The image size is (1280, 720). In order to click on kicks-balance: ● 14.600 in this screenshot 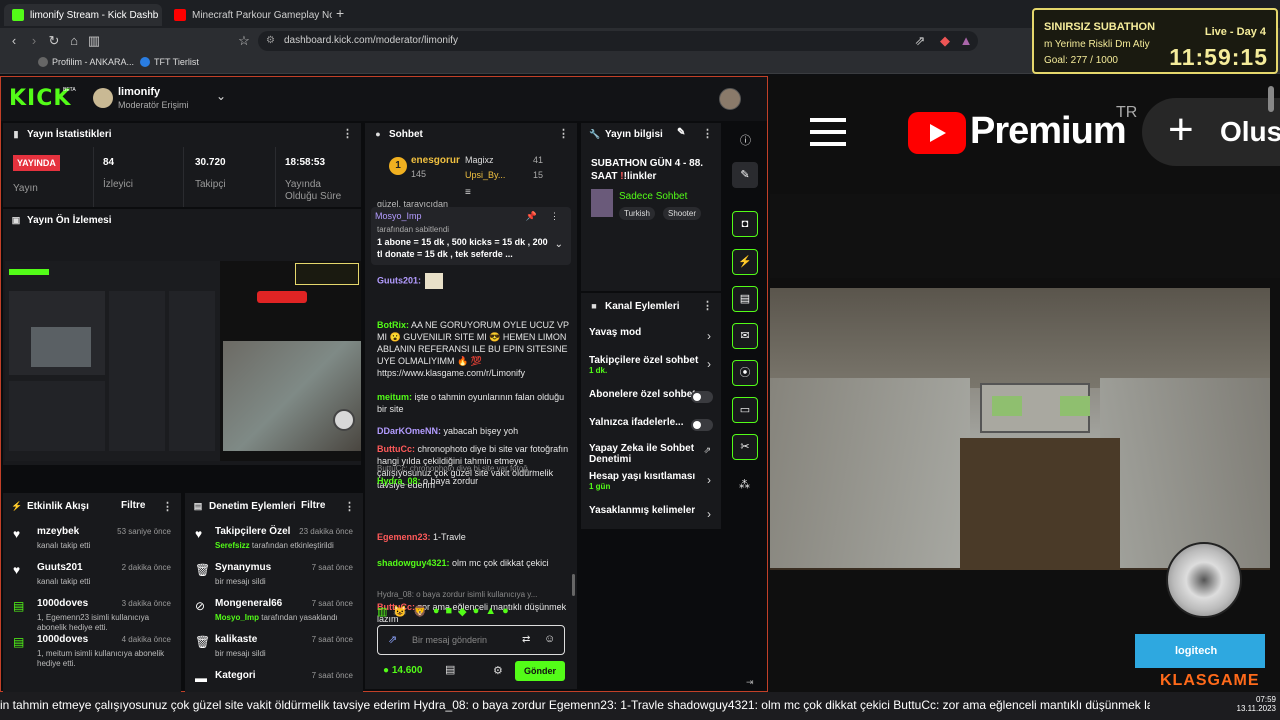, I will do `click(402, 670)`.